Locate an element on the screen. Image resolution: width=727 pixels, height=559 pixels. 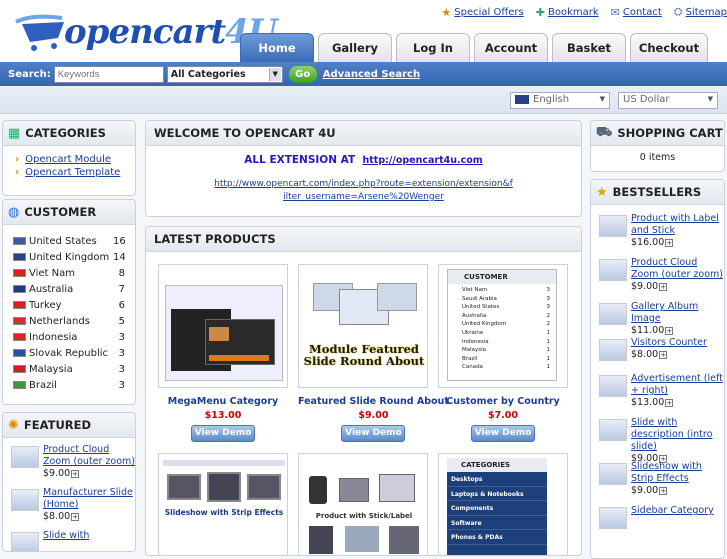
category-item: Opencart Module is located at coordinates (75, 159).